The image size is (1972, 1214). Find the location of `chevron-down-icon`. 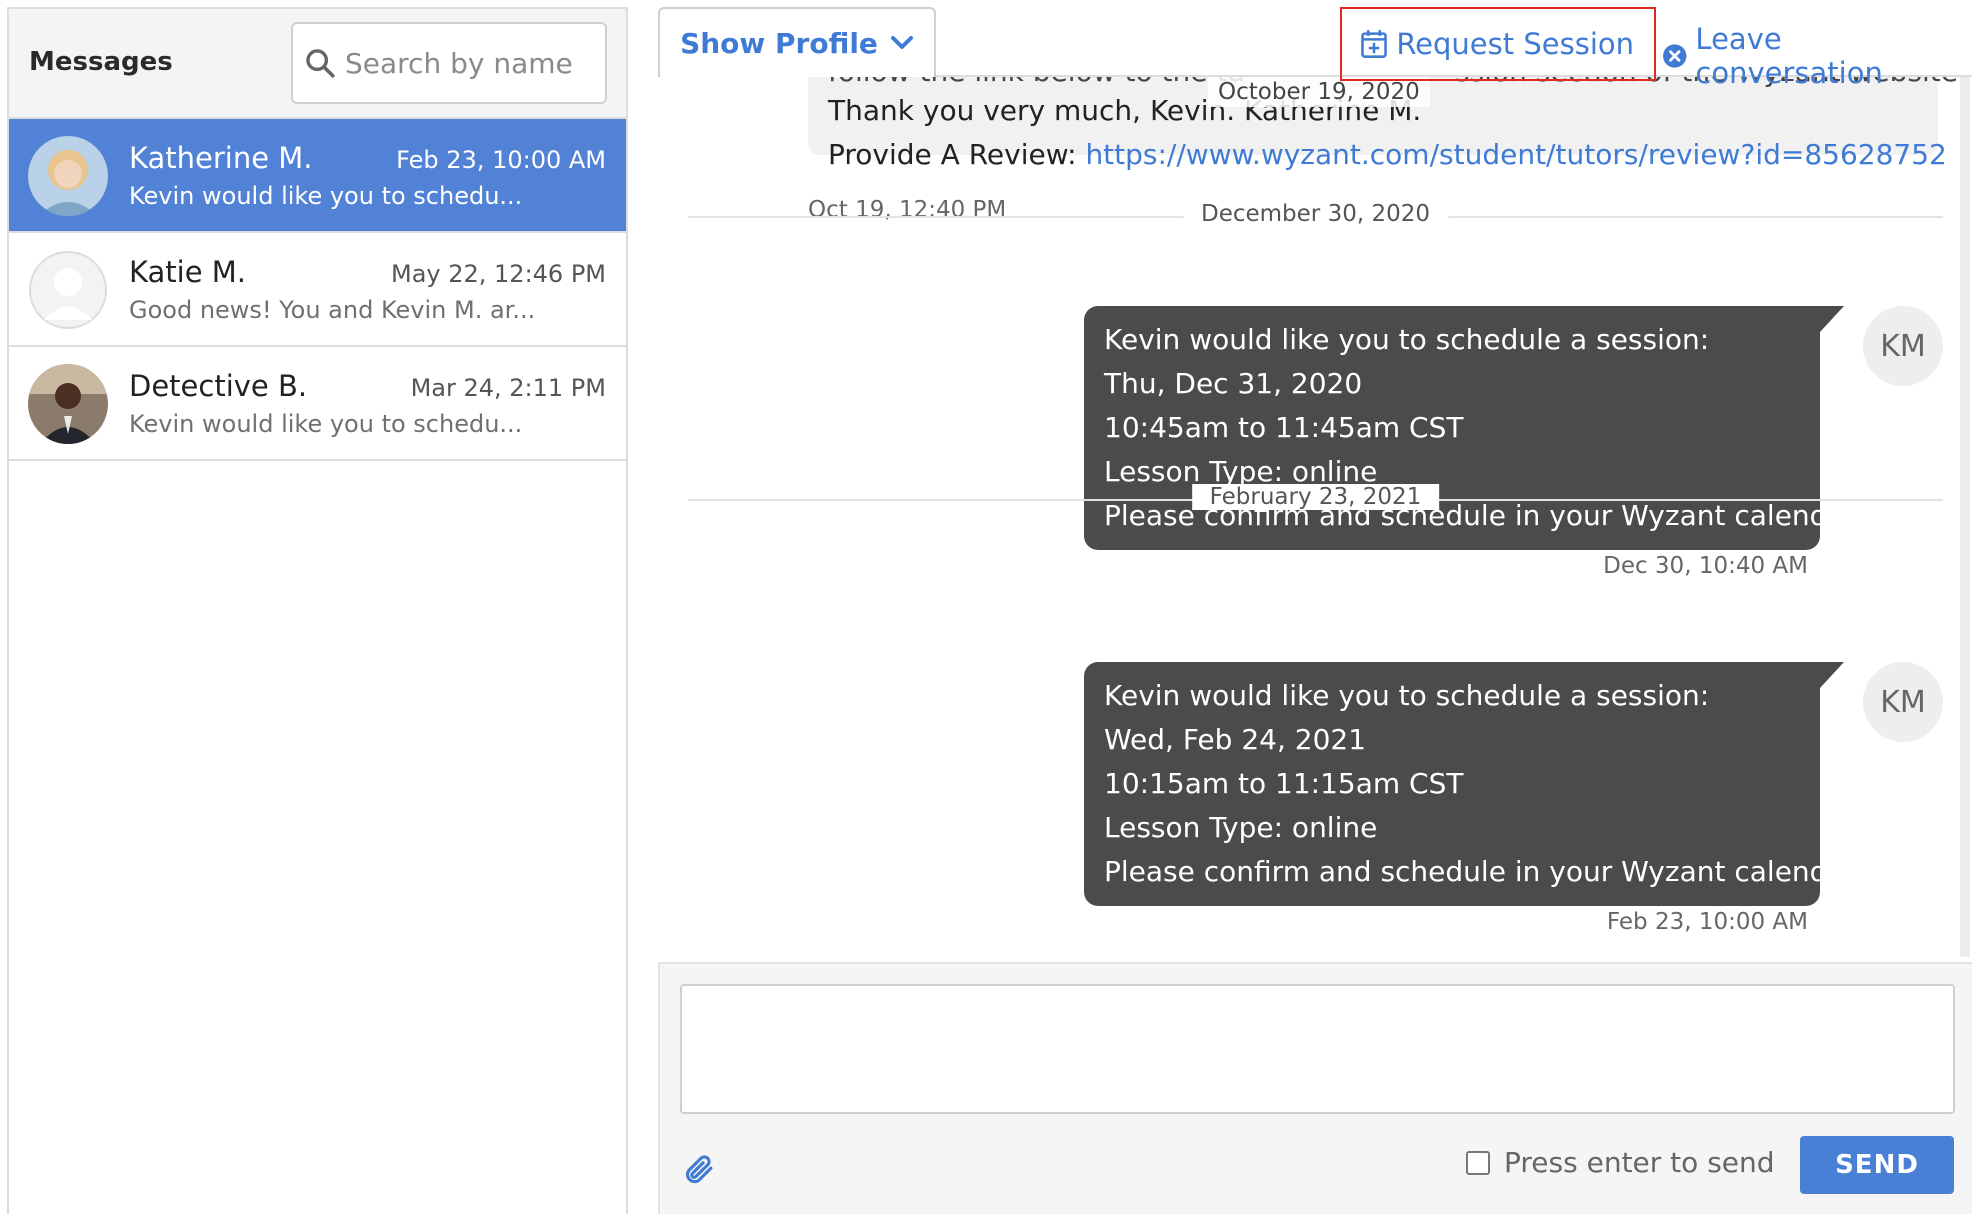

chevron-down-icon is located at coordinates (901, 42).